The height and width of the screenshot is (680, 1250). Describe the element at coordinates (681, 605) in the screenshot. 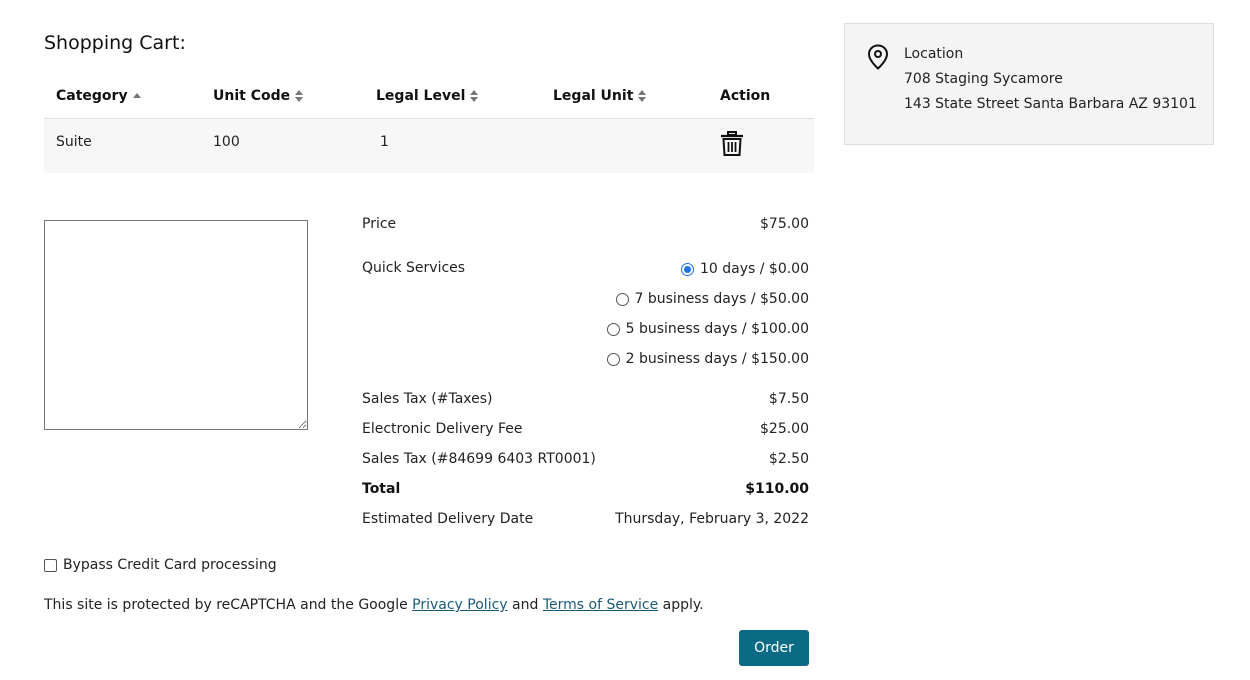

I see `recaptcha-suffix: apply.` at that location.